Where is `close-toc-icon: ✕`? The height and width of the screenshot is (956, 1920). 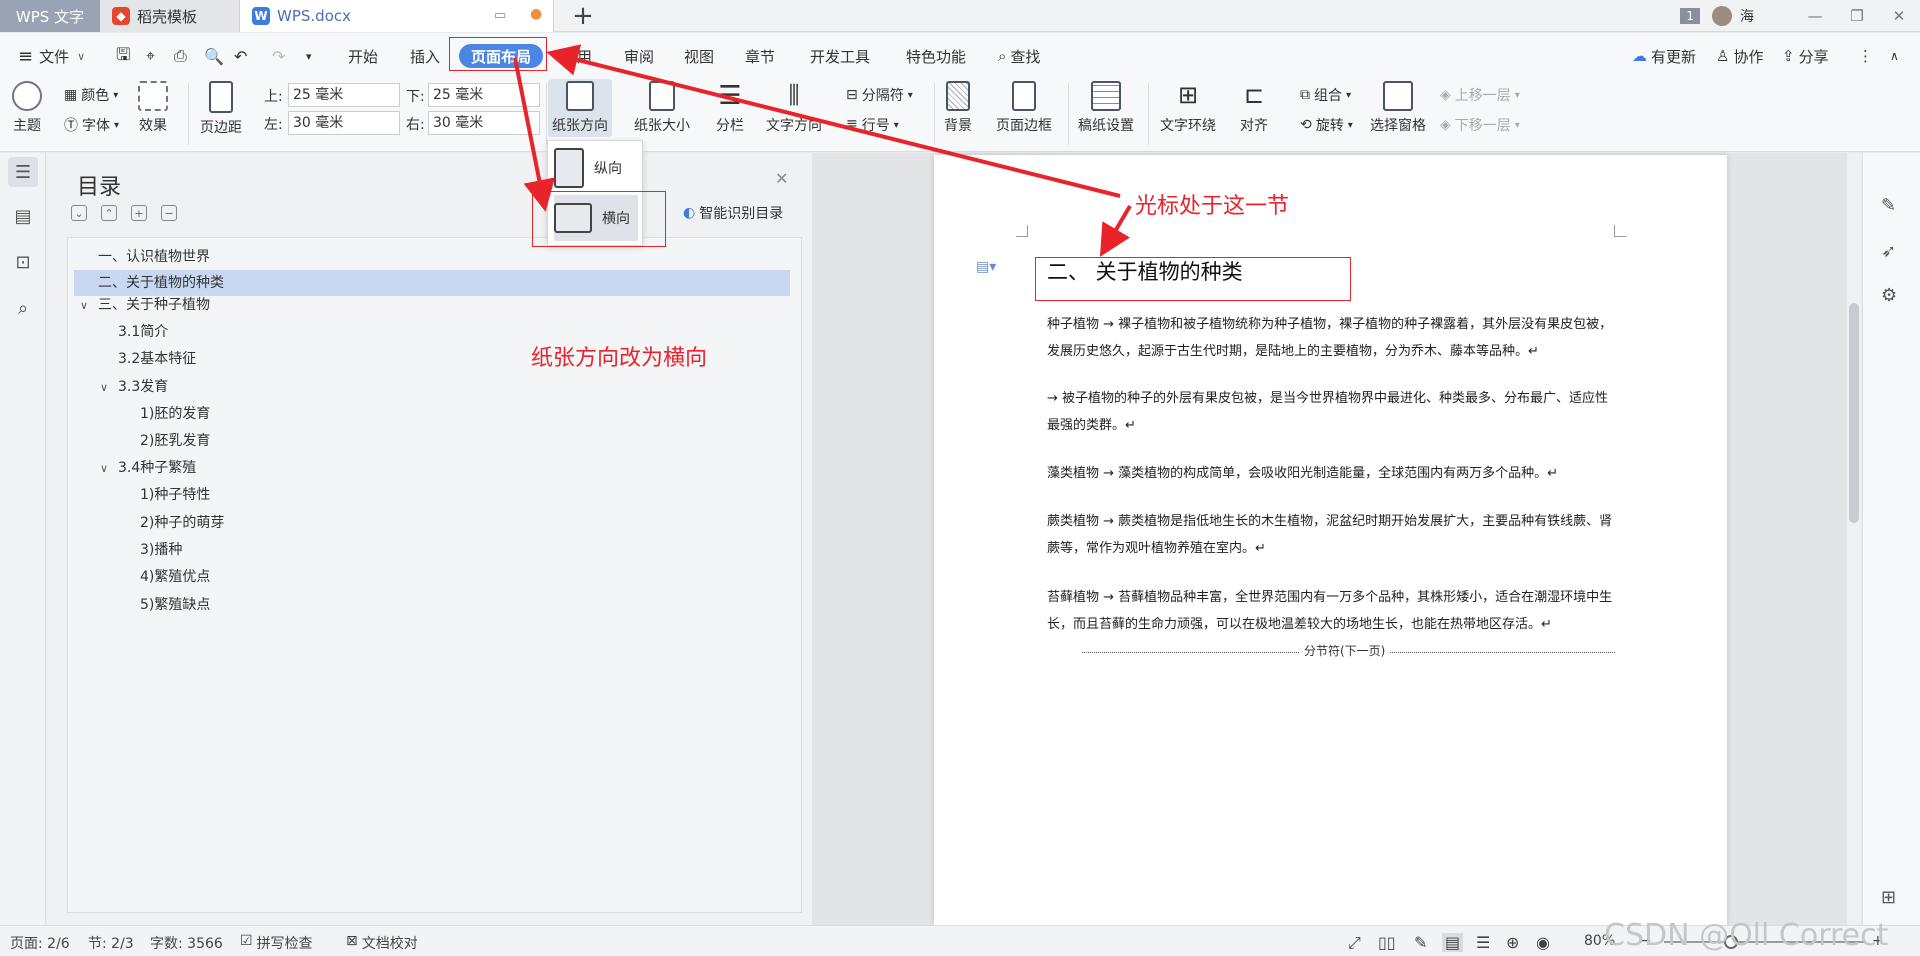
close-toc-icon: ✕ is located at coordinates (781, 178).